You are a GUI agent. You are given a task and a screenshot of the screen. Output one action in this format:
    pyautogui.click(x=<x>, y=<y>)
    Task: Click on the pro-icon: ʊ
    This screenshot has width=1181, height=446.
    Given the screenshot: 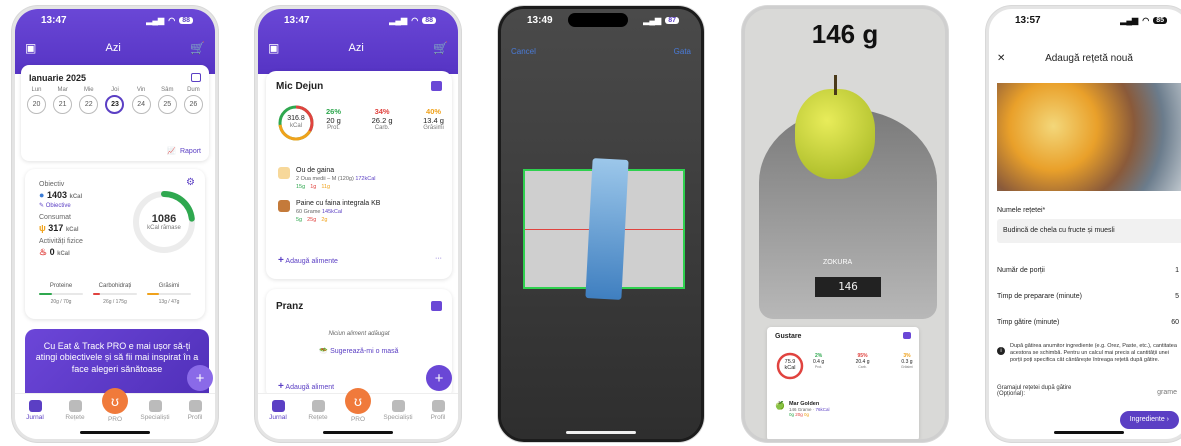 What is the action you would take?
    pyautogui.click(x=358, y=401)
    